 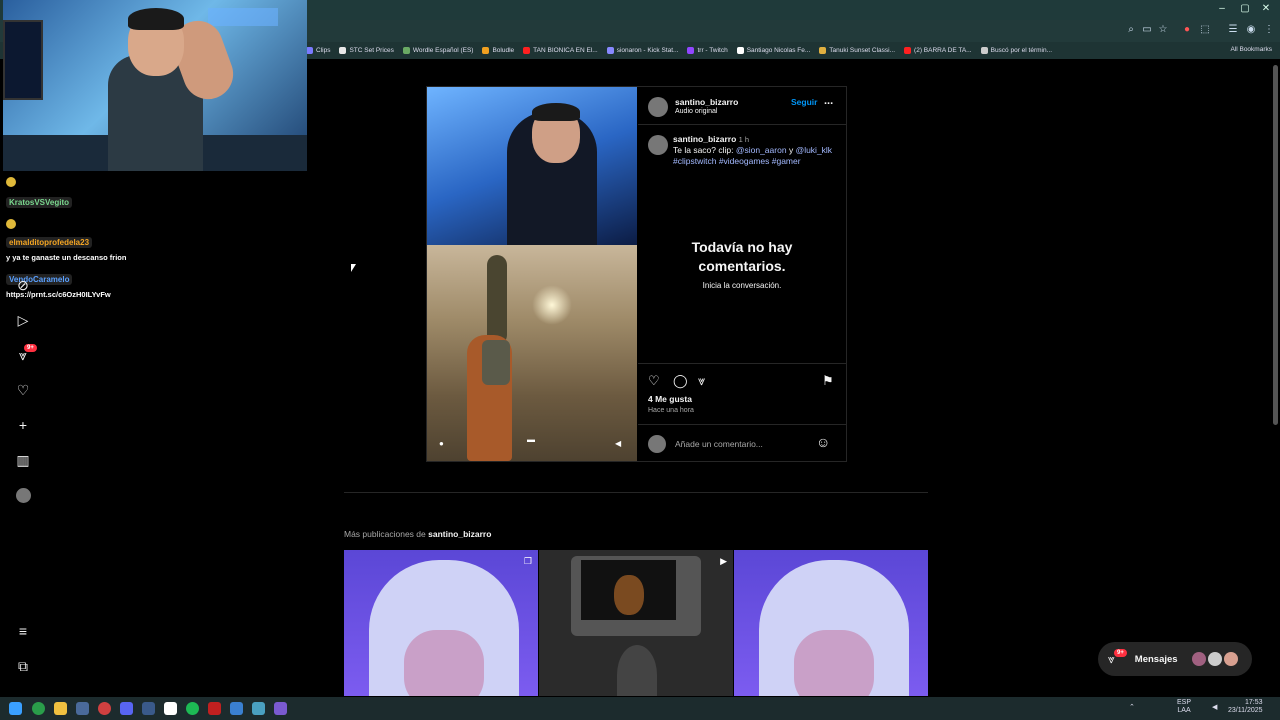 What do you see at coordinates (1253, 702) in the screenshot?
I see `clock-time: 17:53` at bounding box center [1253, 702].